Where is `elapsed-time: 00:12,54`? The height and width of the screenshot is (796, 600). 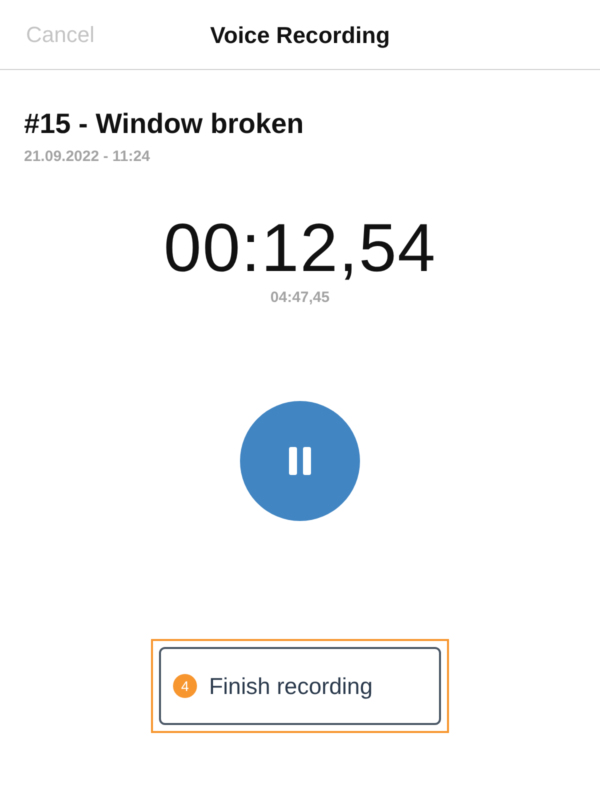
elapsed-time: 00:12,54 is located at coordinates (300, 248).